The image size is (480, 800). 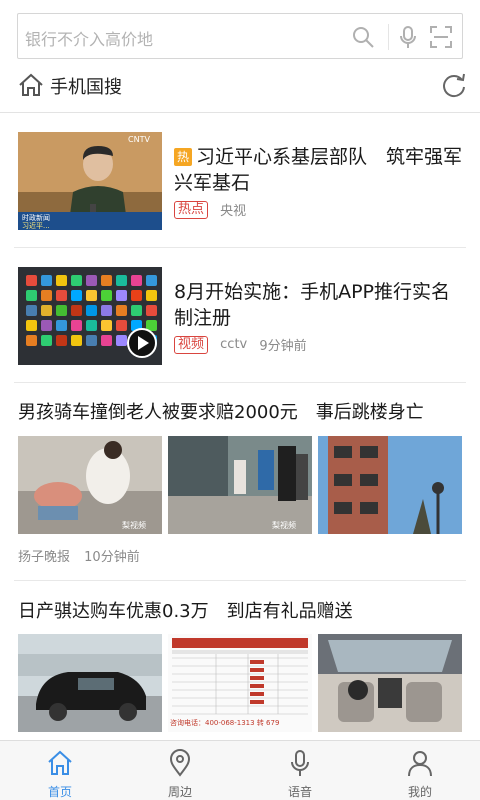 What do you see at coordinates (243, 85) in the screenshot?
I see `page-header: 手机国搜` at bounding box center [243, 85].